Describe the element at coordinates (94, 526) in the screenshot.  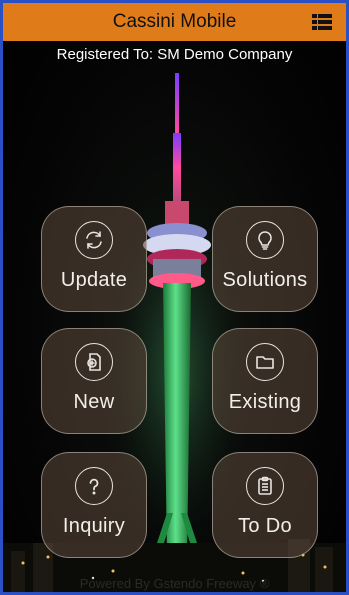
I see `inquiry-label: Inquiry` at that location.